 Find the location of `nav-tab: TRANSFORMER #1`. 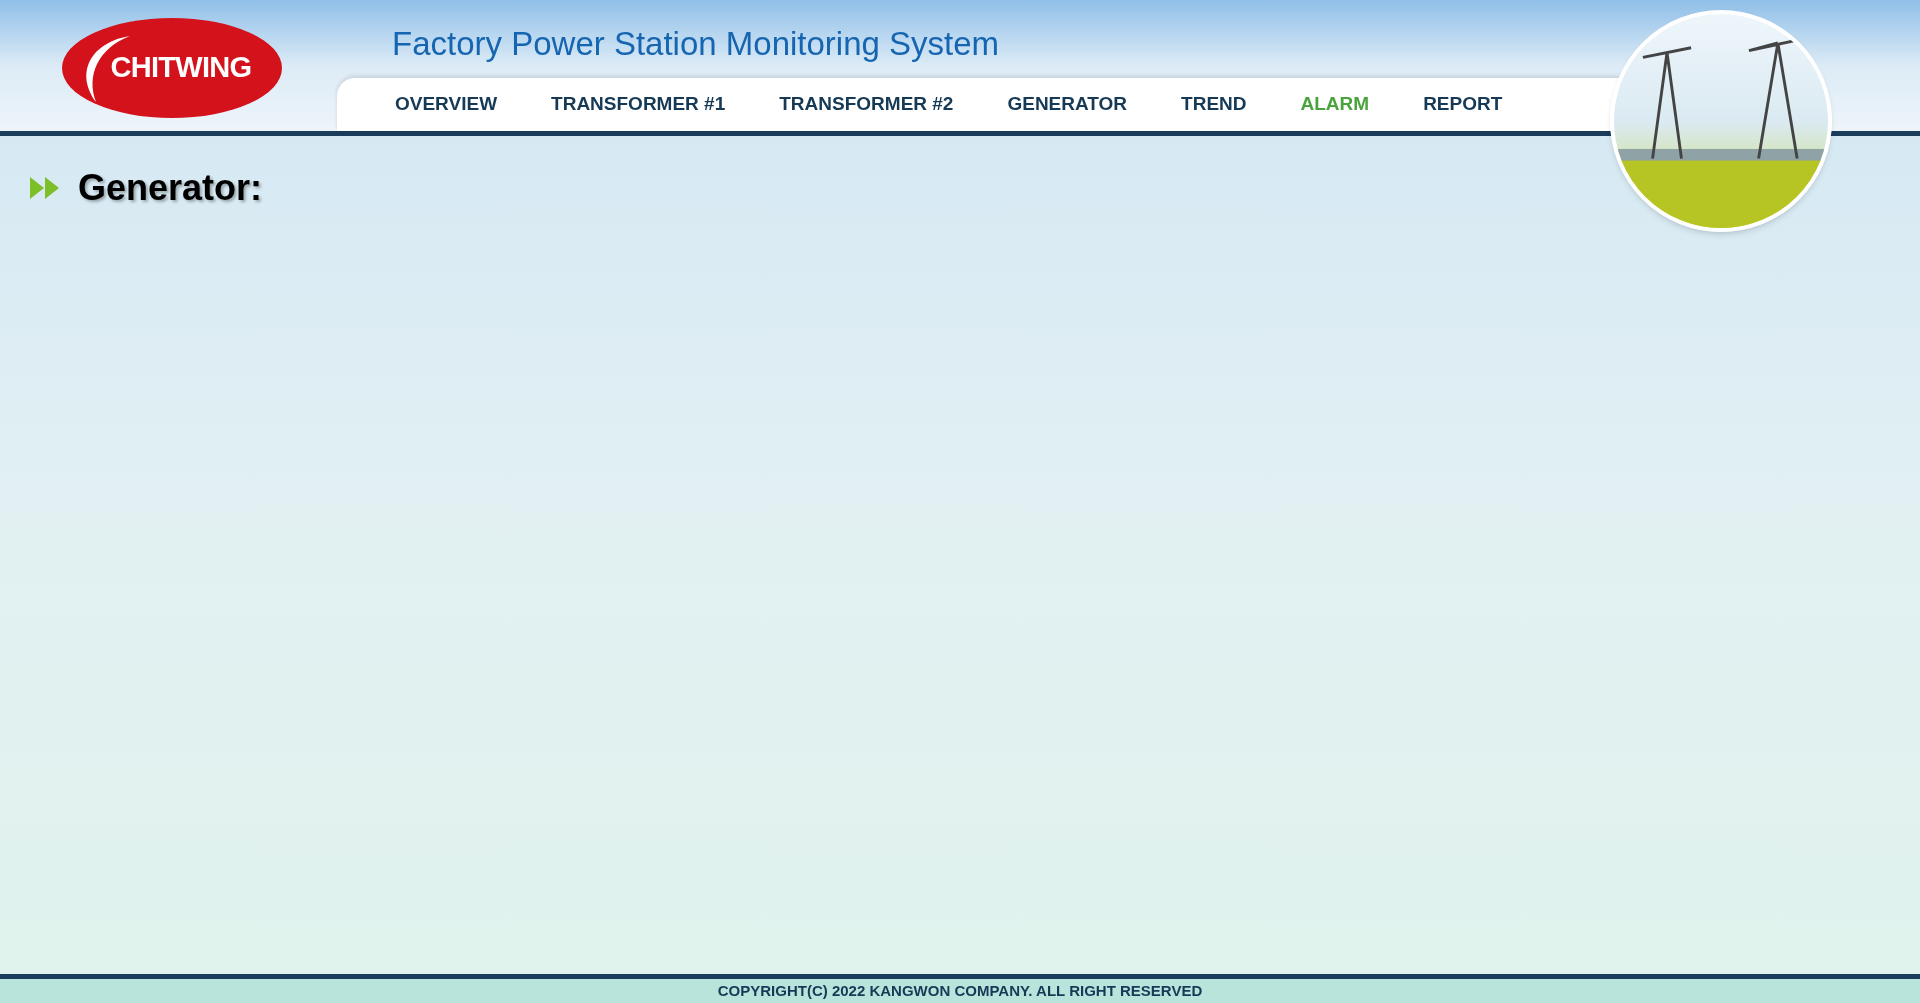

nav-tab: TRANSFORMER #1 is located at coordinates (638, 104).